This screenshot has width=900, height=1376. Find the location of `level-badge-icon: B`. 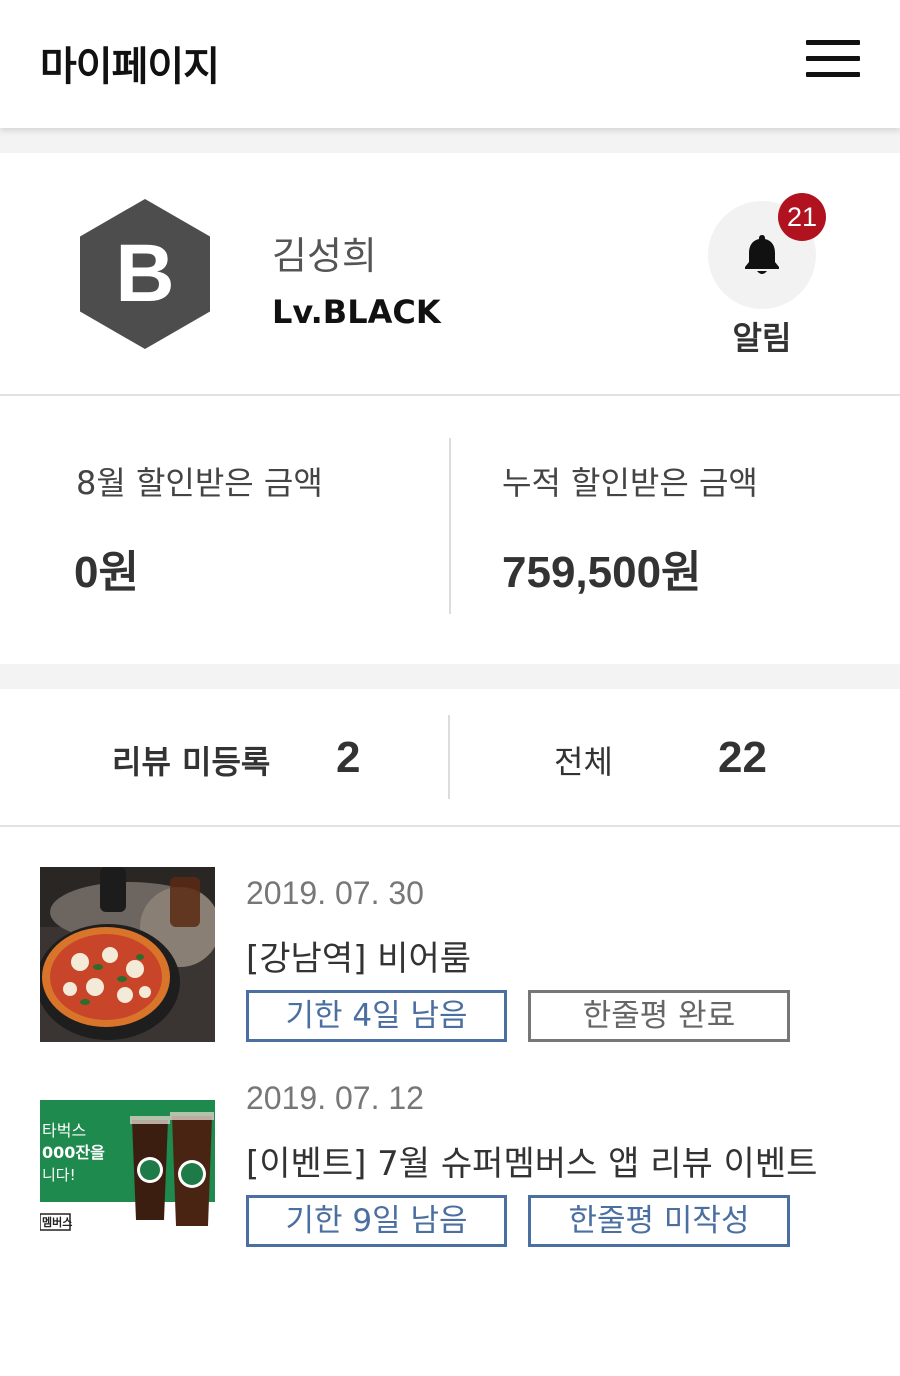

level-badge-icon: B is located at coordinates (145, 274).